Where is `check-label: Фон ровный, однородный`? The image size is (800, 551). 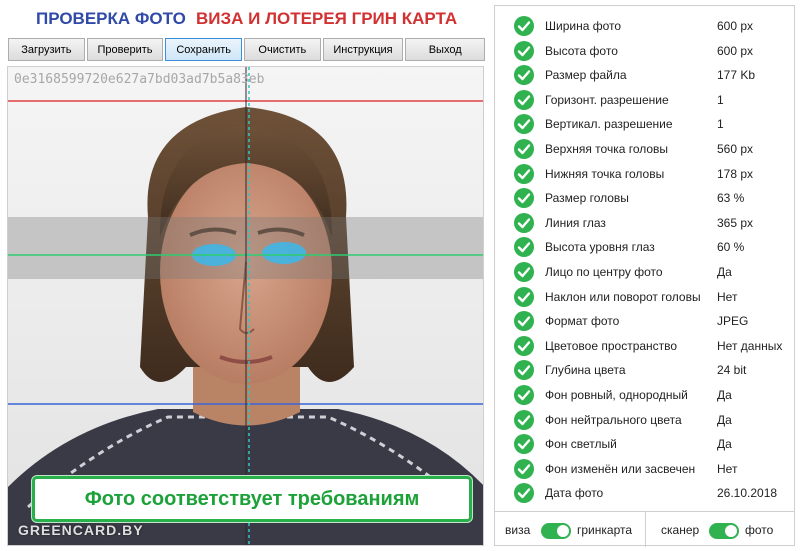
check-label: Фон ровный, однородный is located at coordinates (616, 395).